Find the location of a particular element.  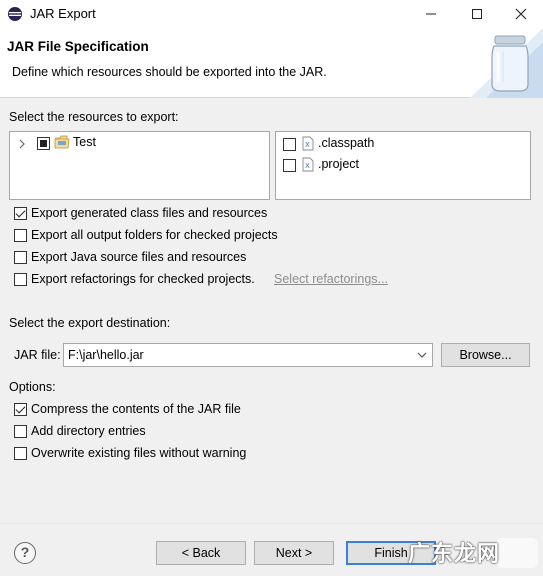

maximize-button is located at coordinates (477, 14).